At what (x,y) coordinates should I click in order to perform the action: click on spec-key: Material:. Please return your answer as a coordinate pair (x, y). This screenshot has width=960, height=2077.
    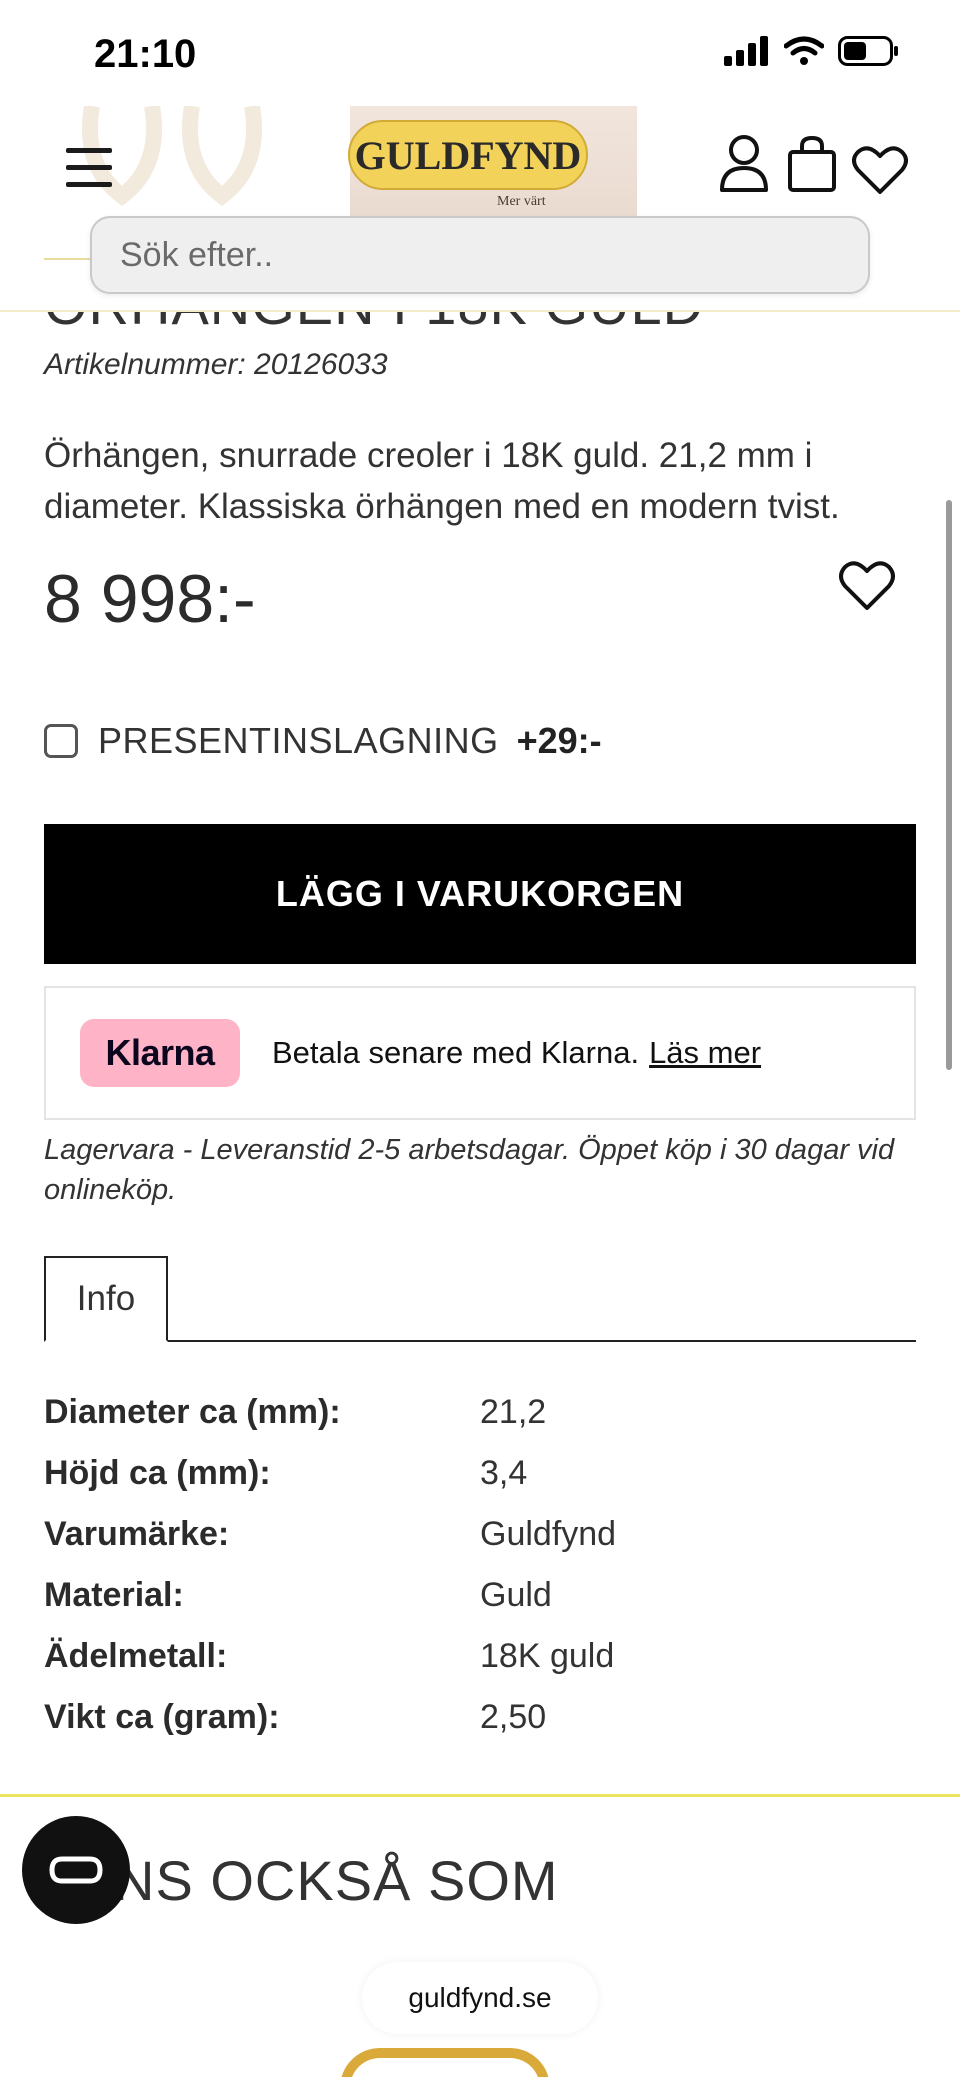
    Looking at the image, I should click on (114, 1595).